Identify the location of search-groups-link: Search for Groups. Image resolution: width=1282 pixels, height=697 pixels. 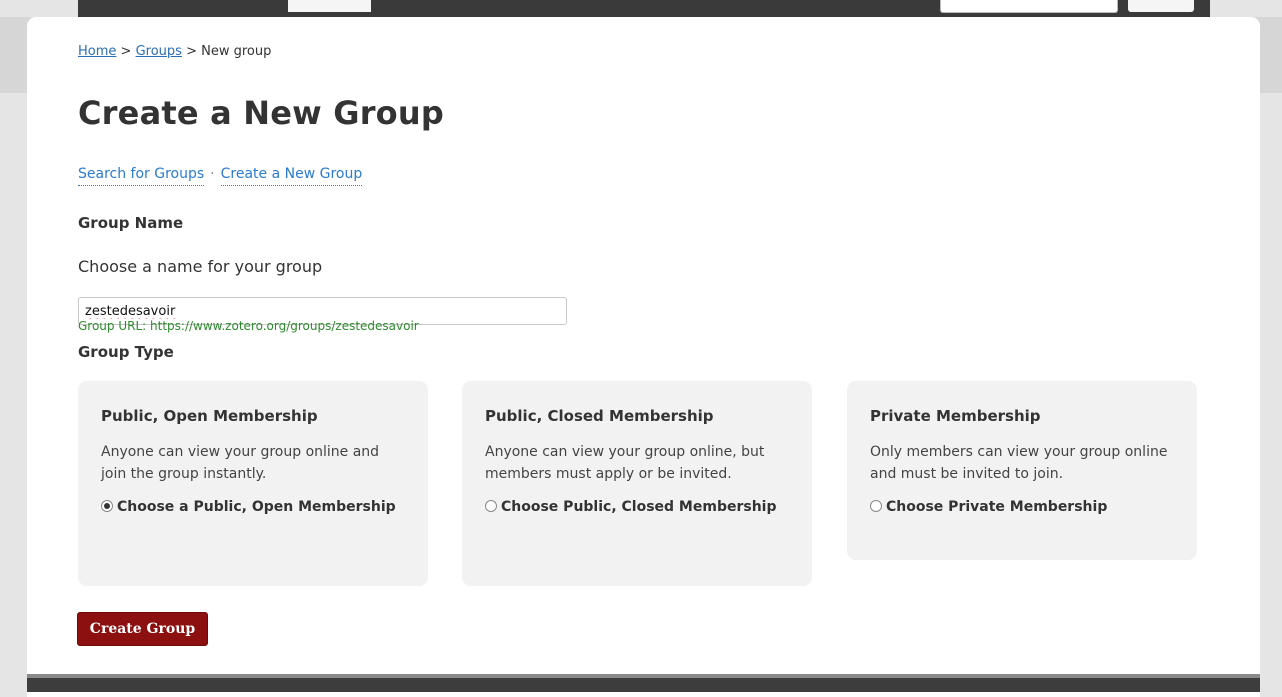
(141, 176).